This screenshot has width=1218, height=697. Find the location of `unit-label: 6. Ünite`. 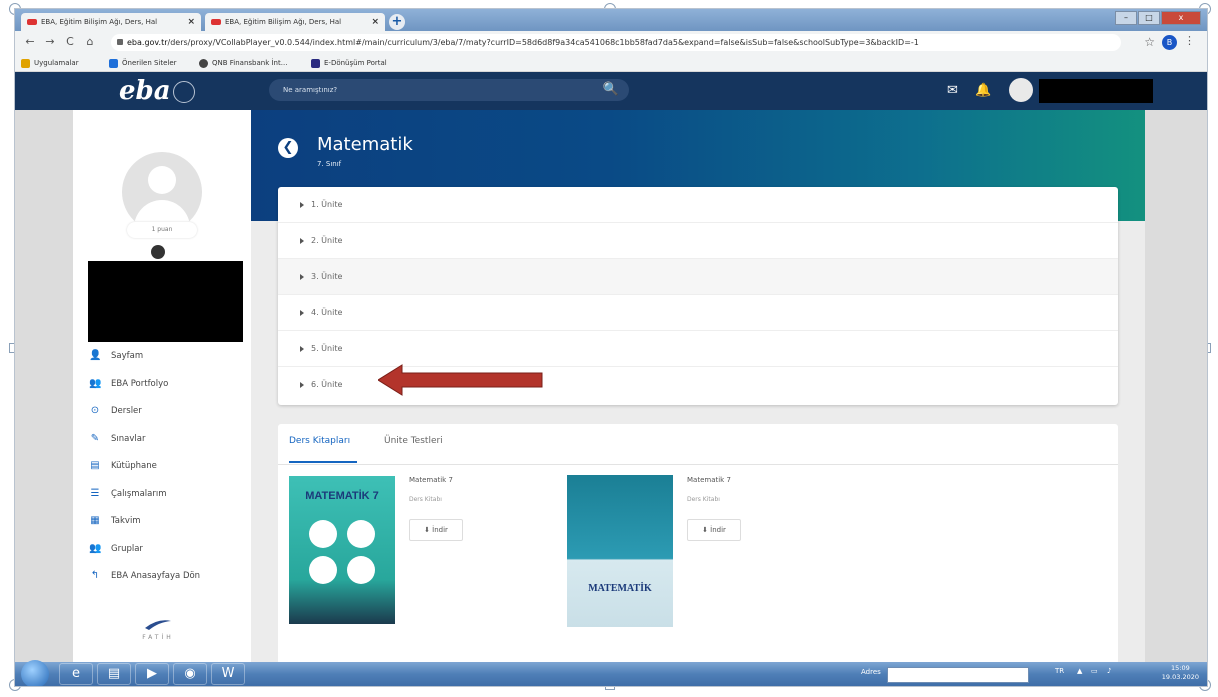

unit-label: 6. Ünite is located at coordinates (327, 384).